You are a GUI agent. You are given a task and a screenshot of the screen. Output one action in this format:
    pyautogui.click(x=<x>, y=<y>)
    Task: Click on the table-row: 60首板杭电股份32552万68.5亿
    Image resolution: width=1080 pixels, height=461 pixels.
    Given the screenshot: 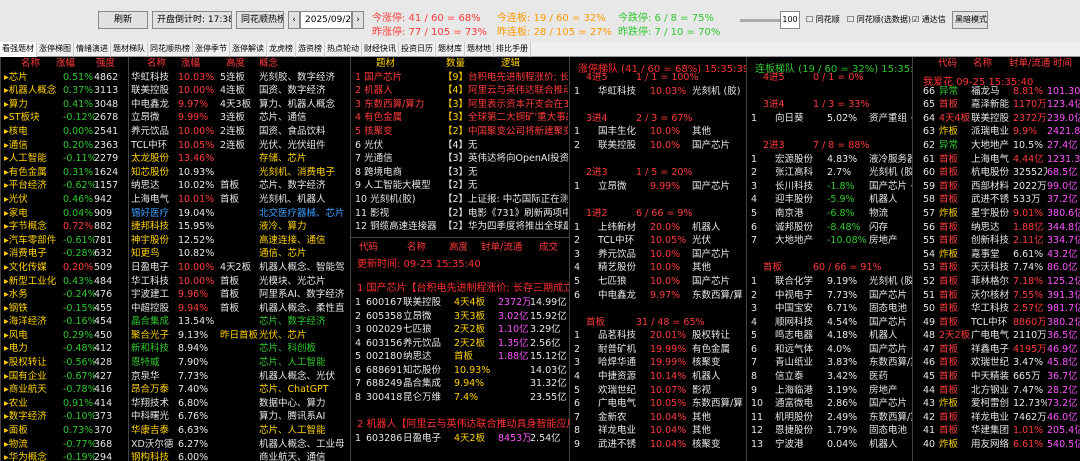 What is the action you would take?
    pyautogui.click(x=996, y=173)
    